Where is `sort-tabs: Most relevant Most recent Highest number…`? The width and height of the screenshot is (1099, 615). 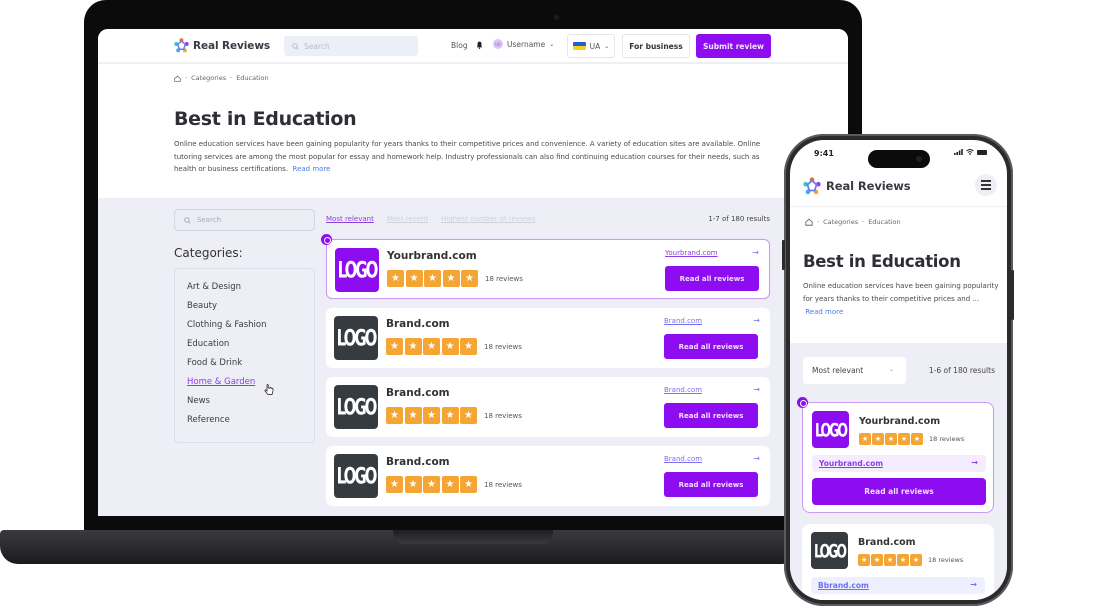
sort-tabs: Most relevant Most recent Highest number… is located at coordinates (430, 219).